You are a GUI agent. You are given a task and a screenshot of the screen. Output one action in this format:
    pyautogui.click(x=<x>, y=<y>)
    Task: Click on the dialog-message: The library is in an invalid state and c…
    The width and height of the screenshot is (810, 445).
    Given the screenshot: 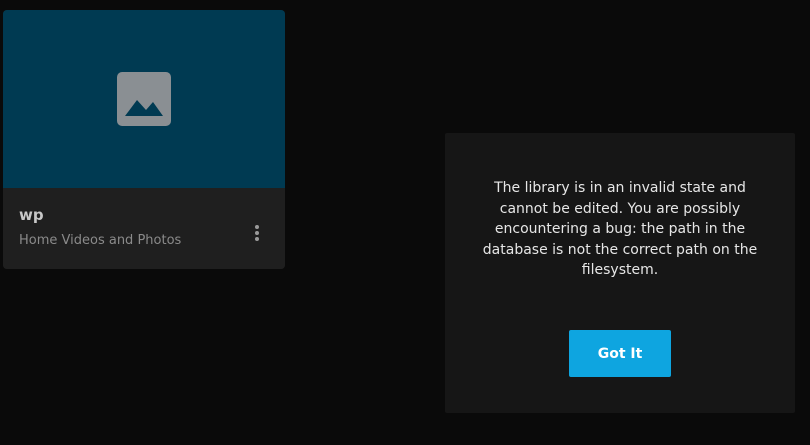 What is the action you would take?
    pyautogui.click(x=620, y=229)
    